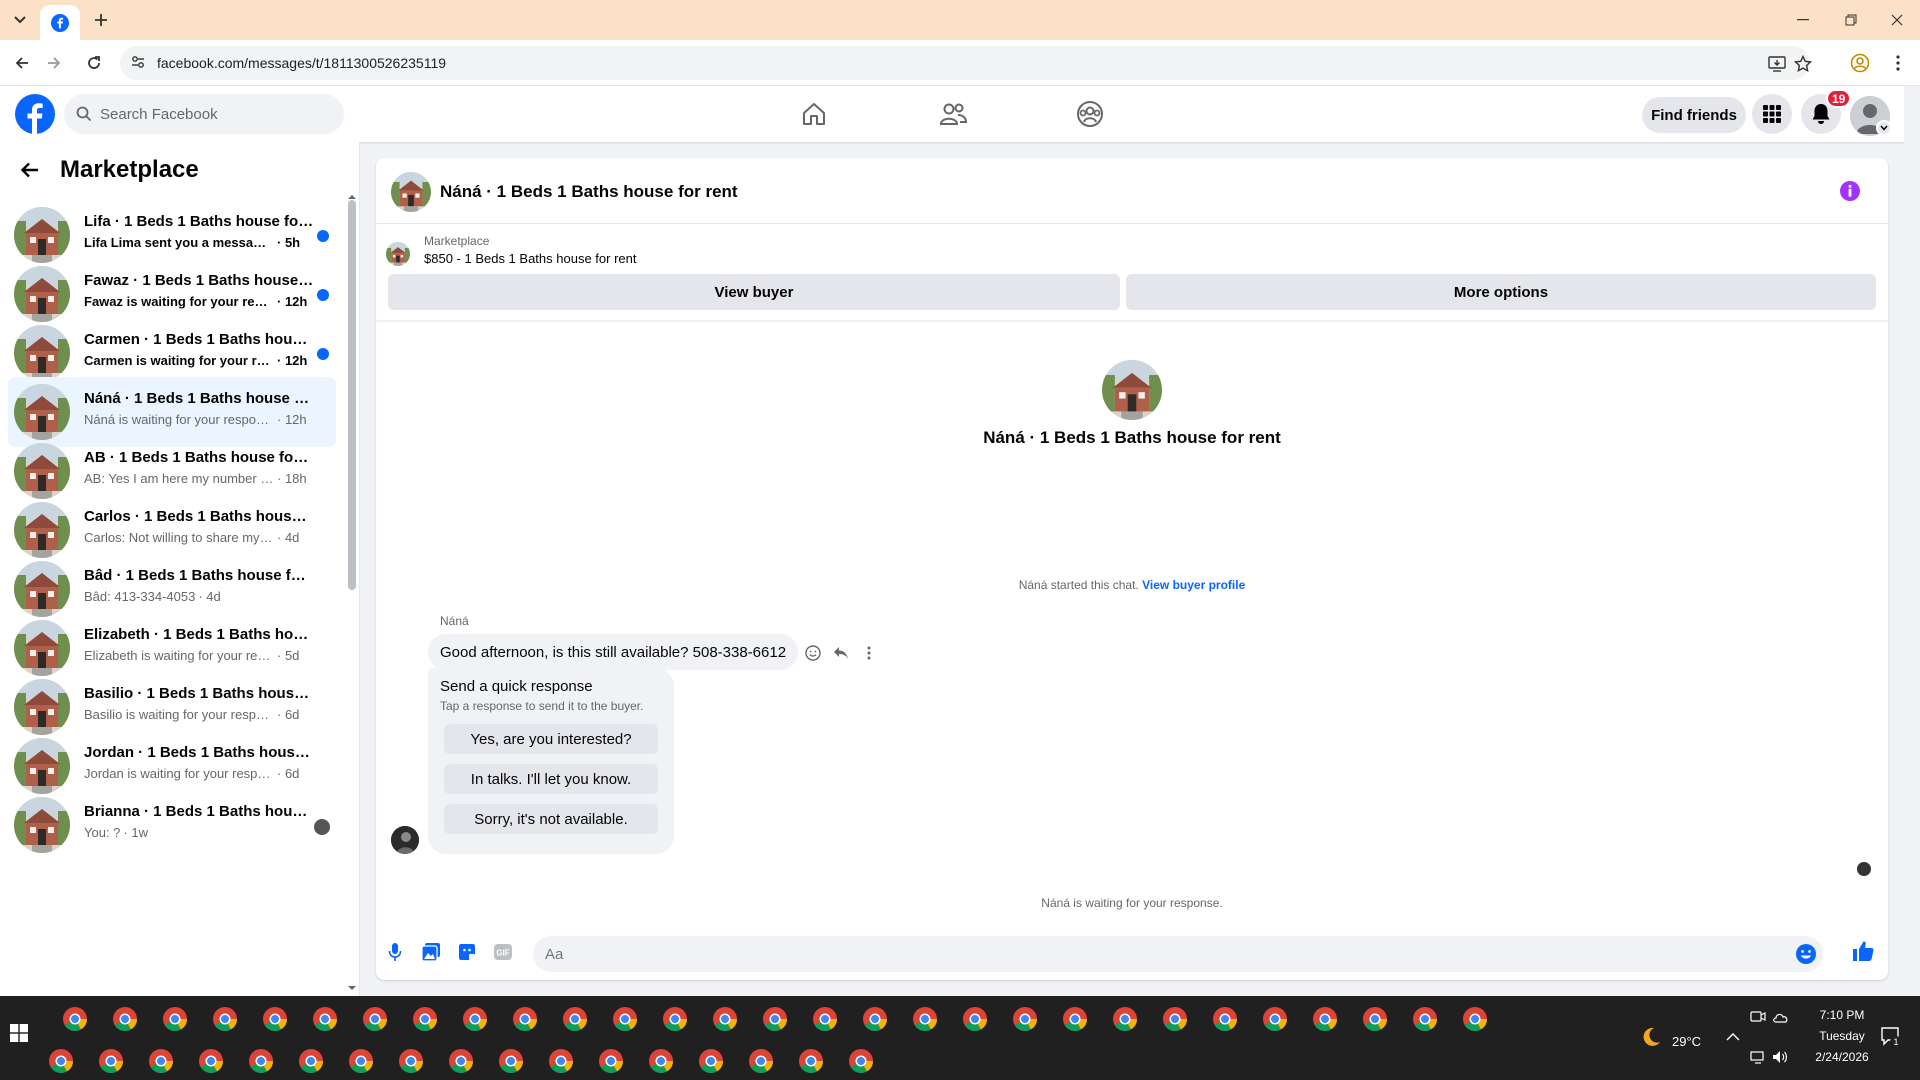  What do you see at coordinates (1863, 951) in the screenshot?
I see `thumbs-up-icon` at bounding box center [1863, 951].